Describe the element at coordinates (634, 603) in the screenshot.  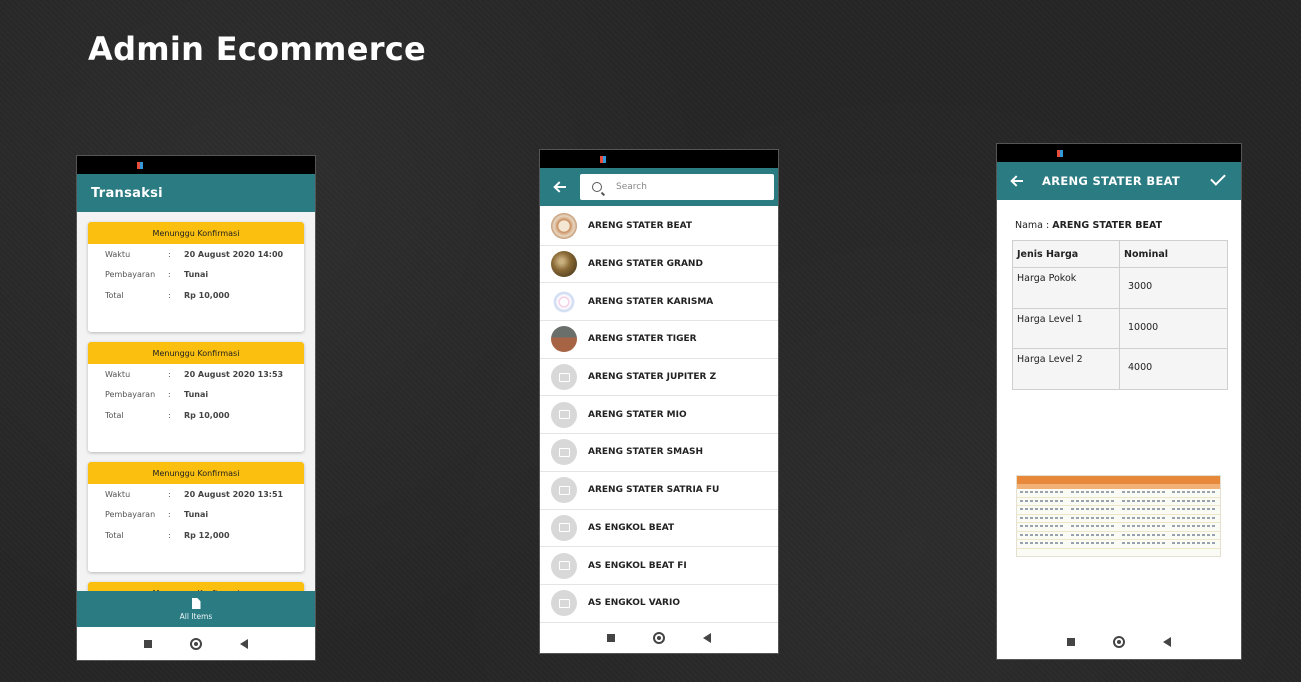
I see `product-name: AS ENGKOL VARIO` at that location.